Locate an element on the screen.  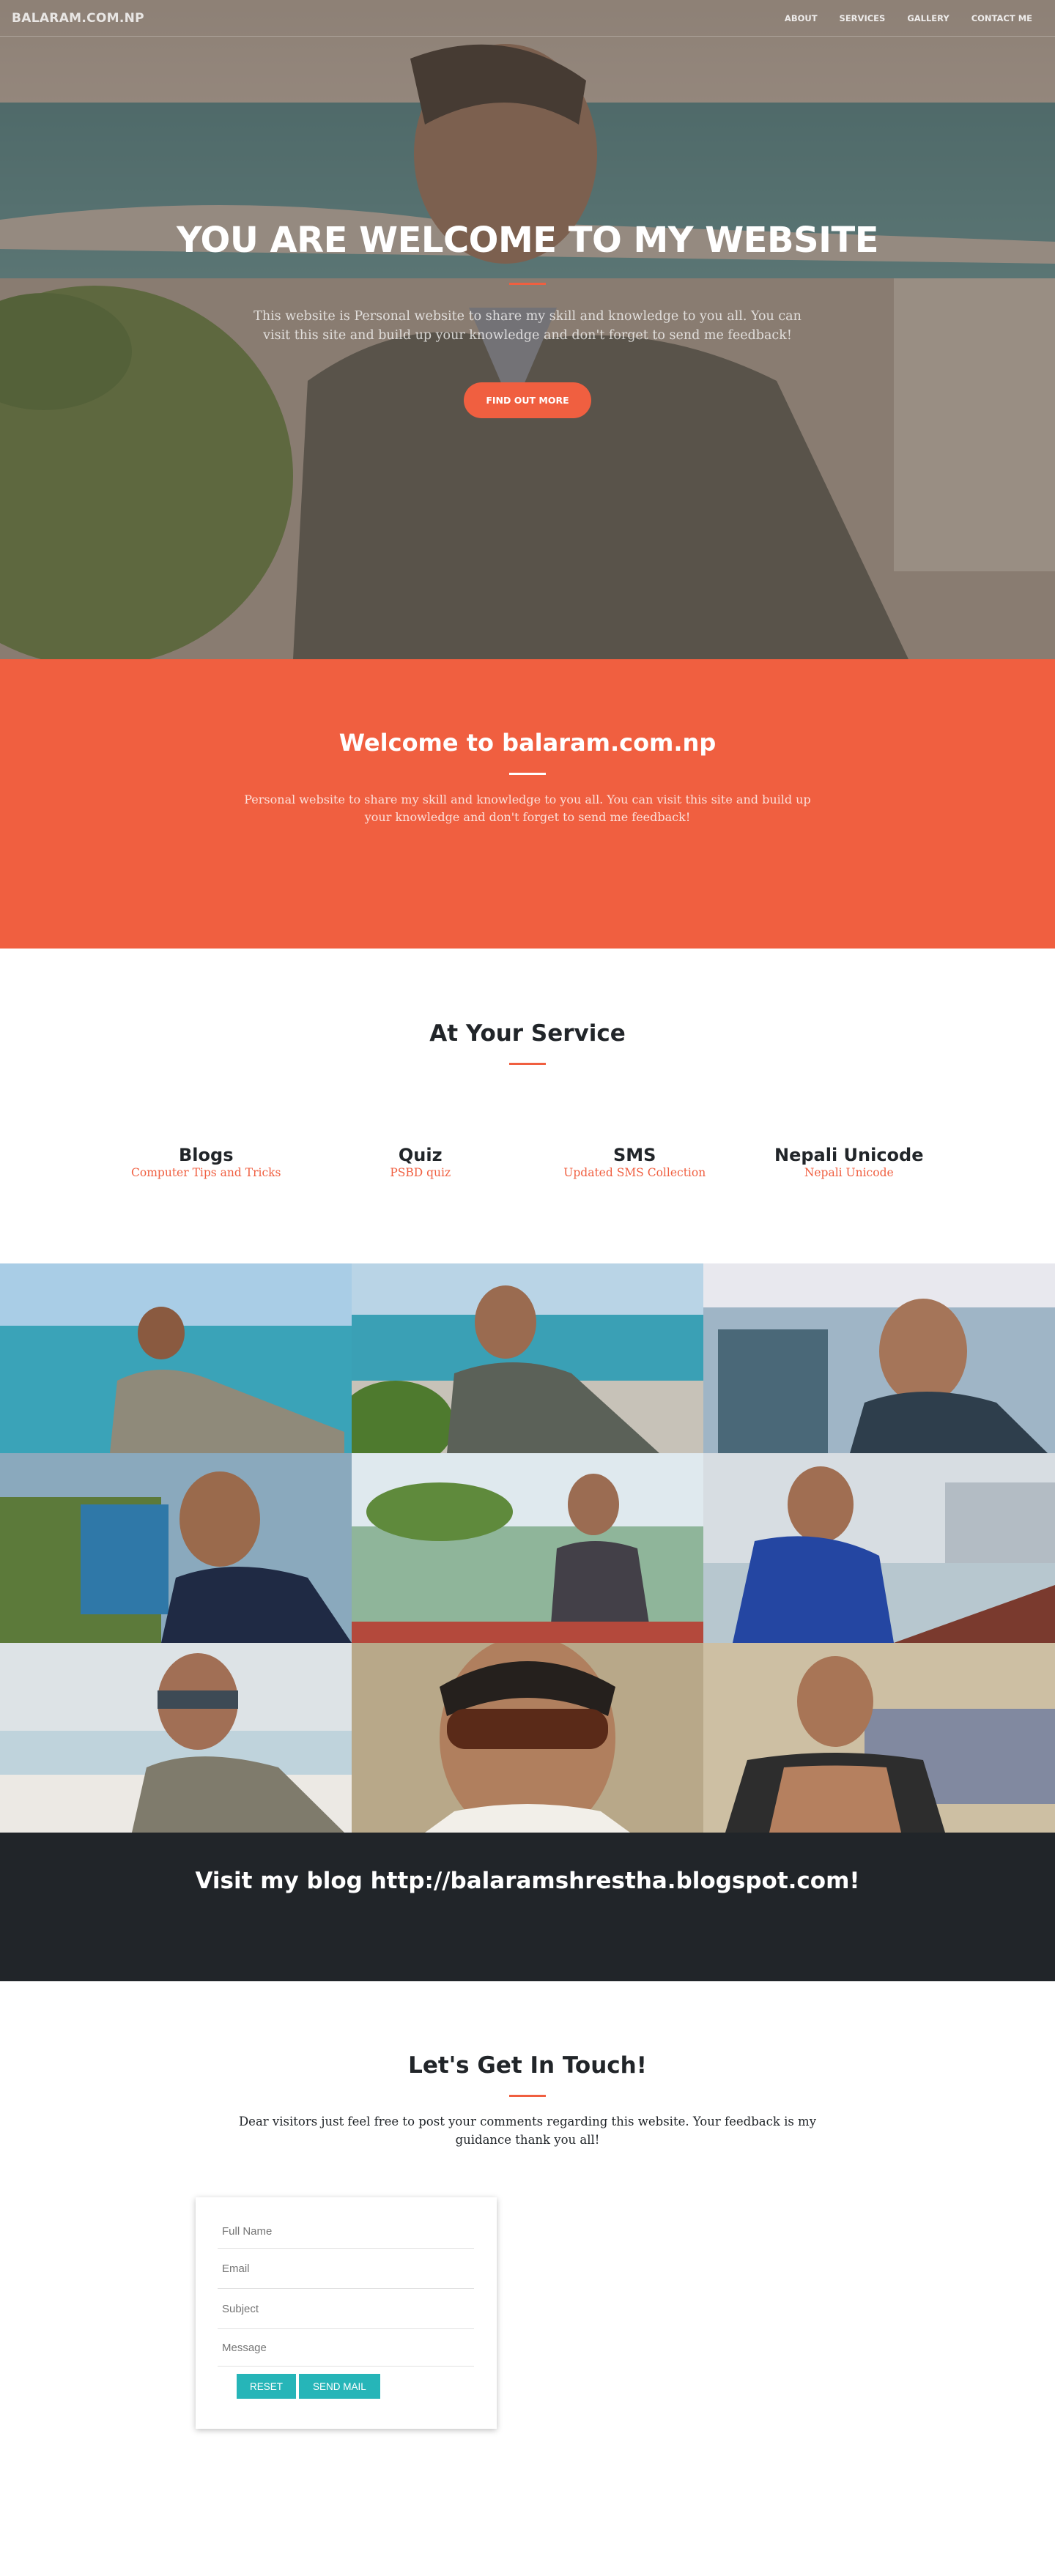
service-name: Nepali Unicode is located at coordinates (849, 1155).